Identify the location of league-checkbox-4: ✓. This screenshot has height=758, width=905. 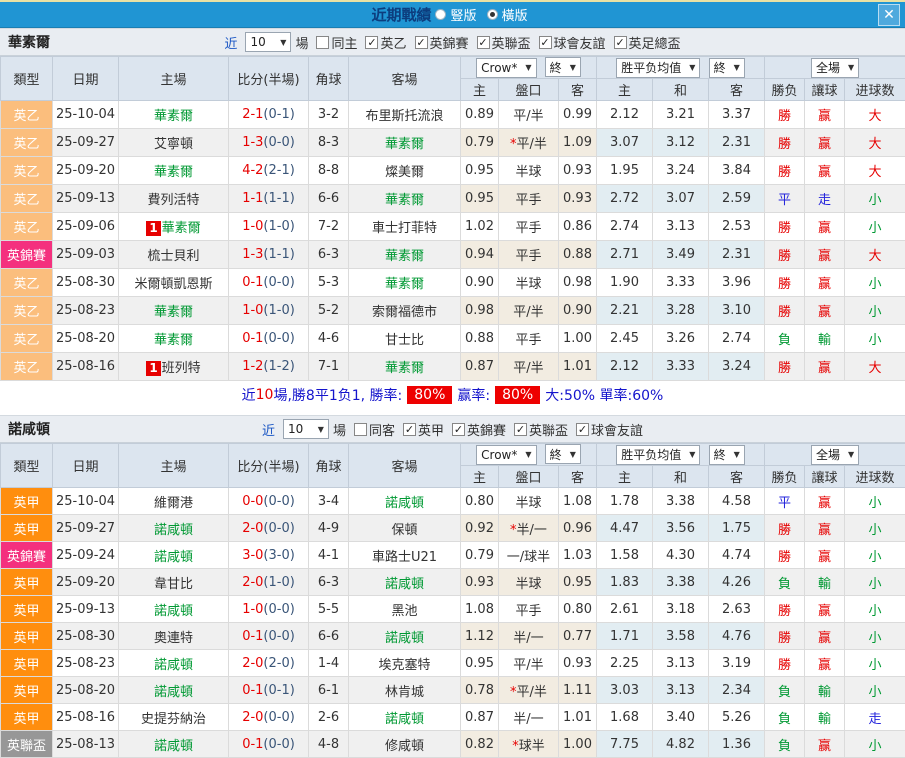
(620, 42).